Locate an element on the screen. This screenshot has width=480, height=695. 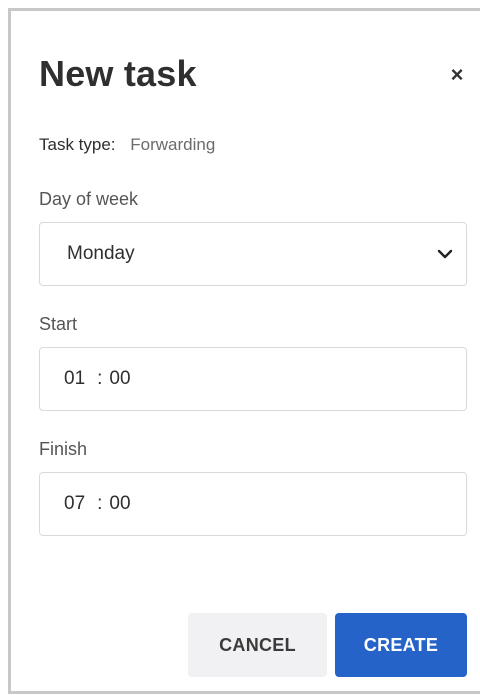
finish-hours: 07 is located at coordinates (74, 504).